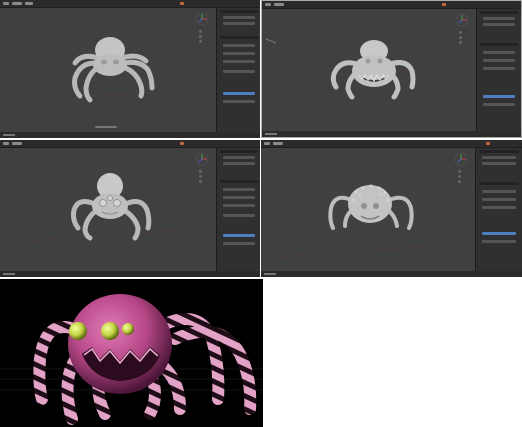 This screenshot has height=427, width=522. I want to click on spider-sculpt-teeth, so click(369, 69).